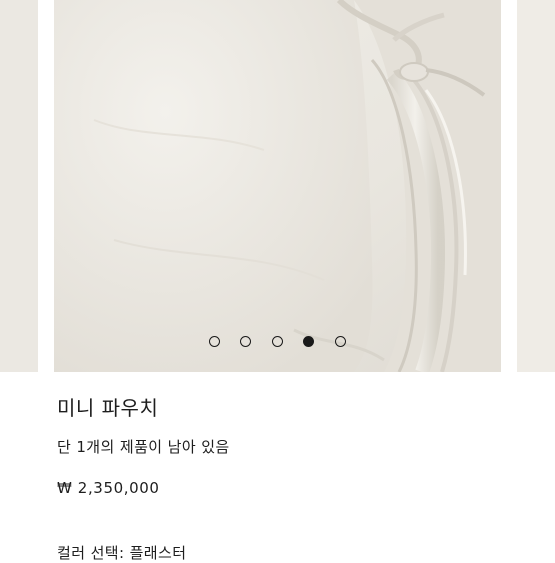  I want to click on color-selector: 컬러 선택: 플래스터, so click(121, 552).